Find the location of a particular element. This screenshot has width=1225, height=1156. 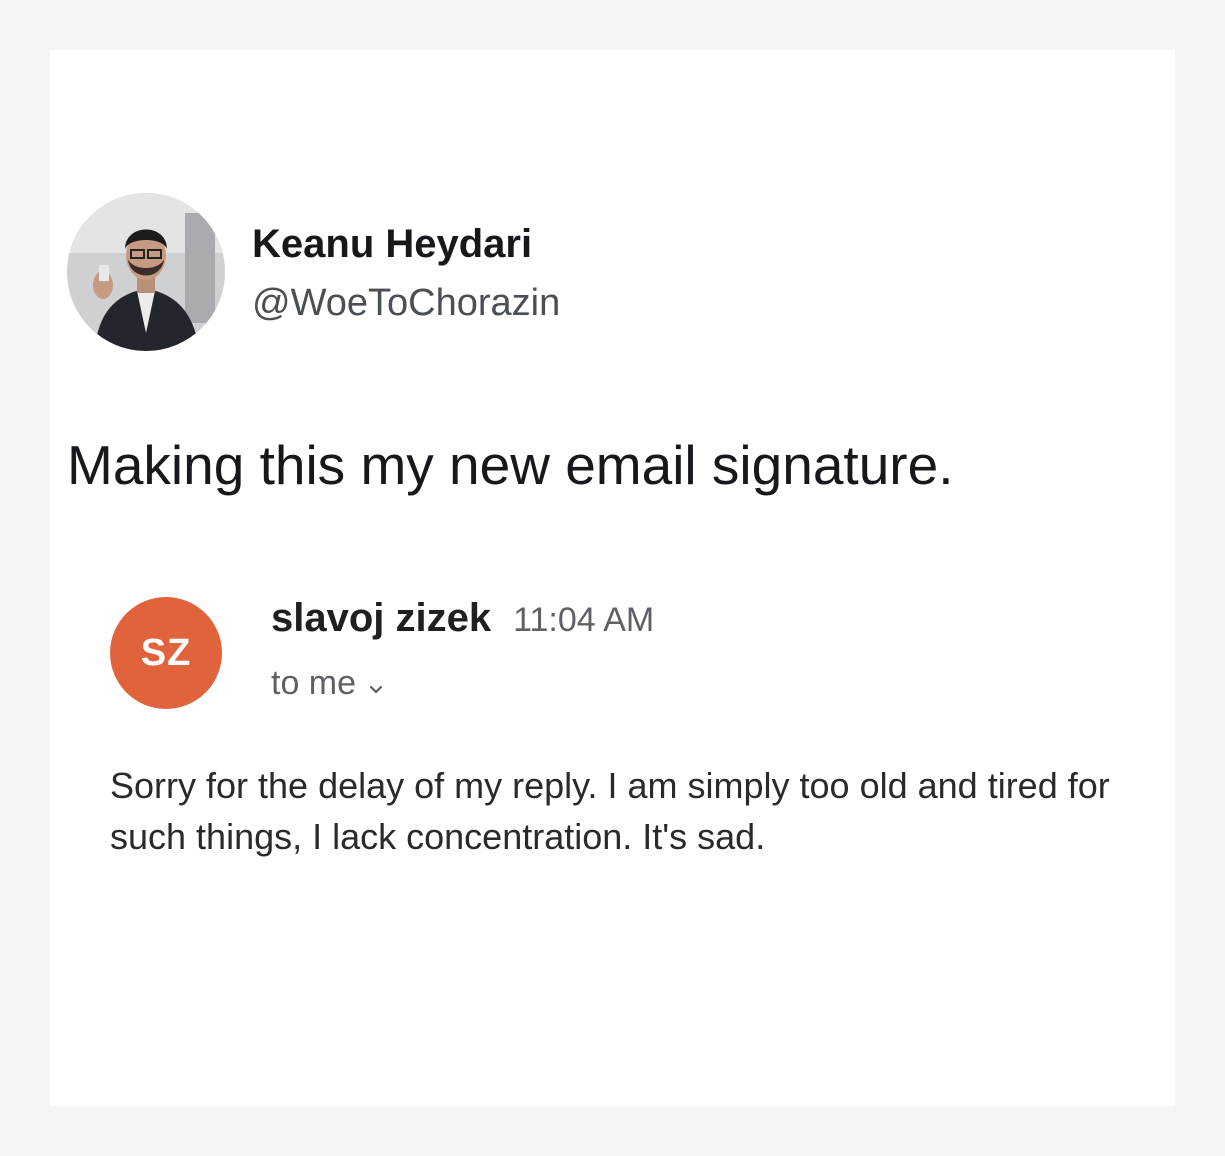

author-handle: @WoeToChorazin is located at coordinates (406, 303).